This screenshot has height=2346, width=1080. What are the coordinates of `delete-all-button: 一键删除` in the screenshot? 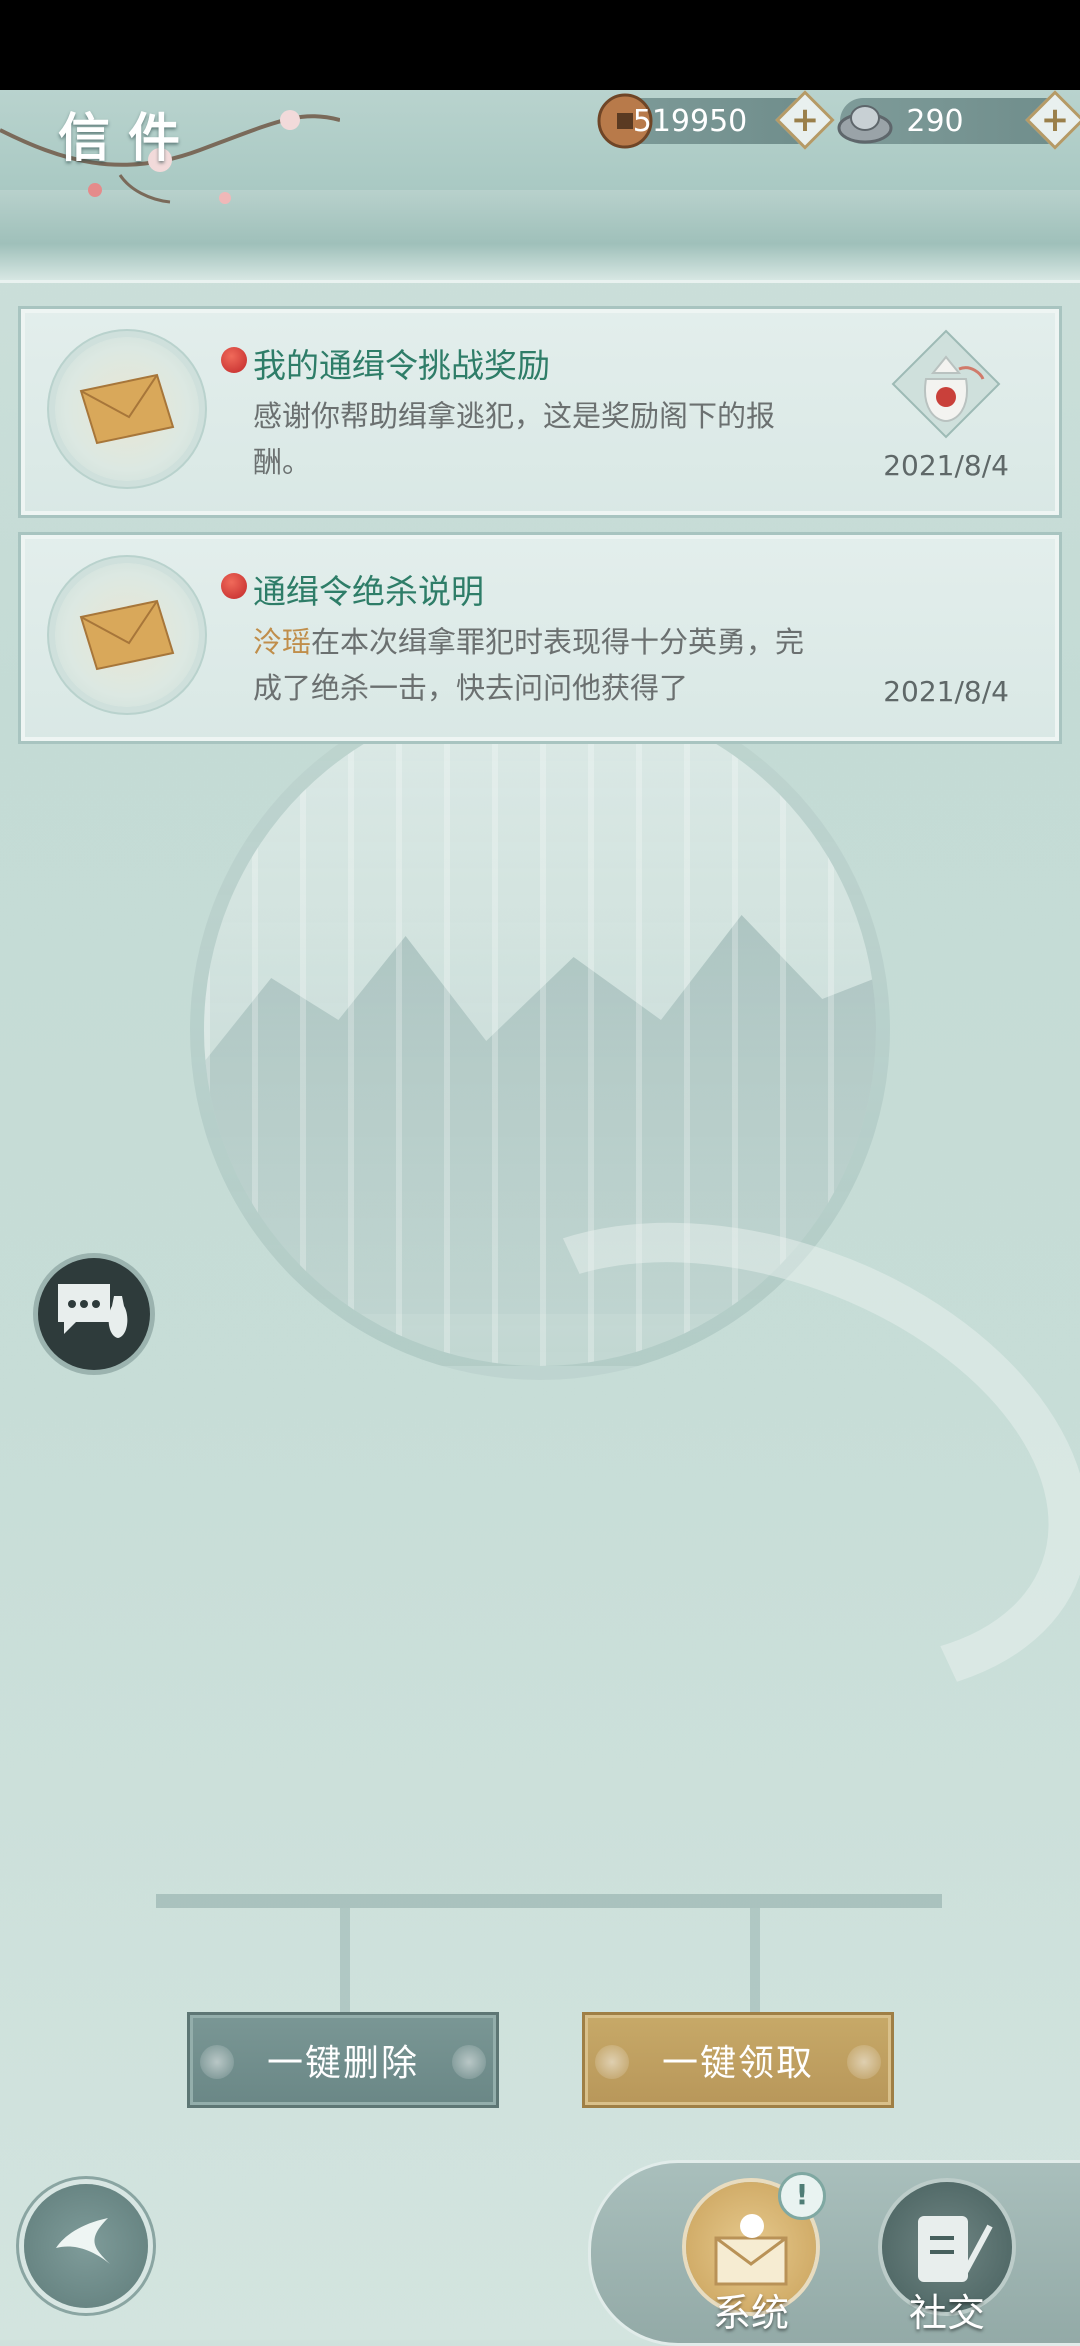 It's located at (343, 2060).